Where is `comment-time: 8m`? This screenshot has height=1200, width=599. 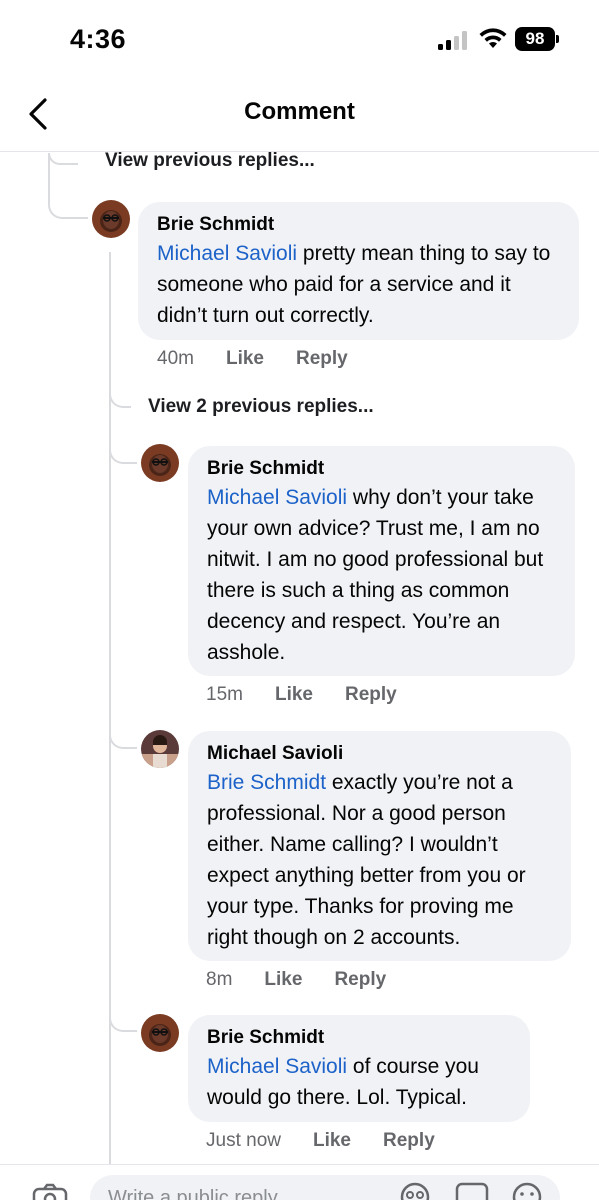
comment-time: 8m is located at coordinates (219, 979).